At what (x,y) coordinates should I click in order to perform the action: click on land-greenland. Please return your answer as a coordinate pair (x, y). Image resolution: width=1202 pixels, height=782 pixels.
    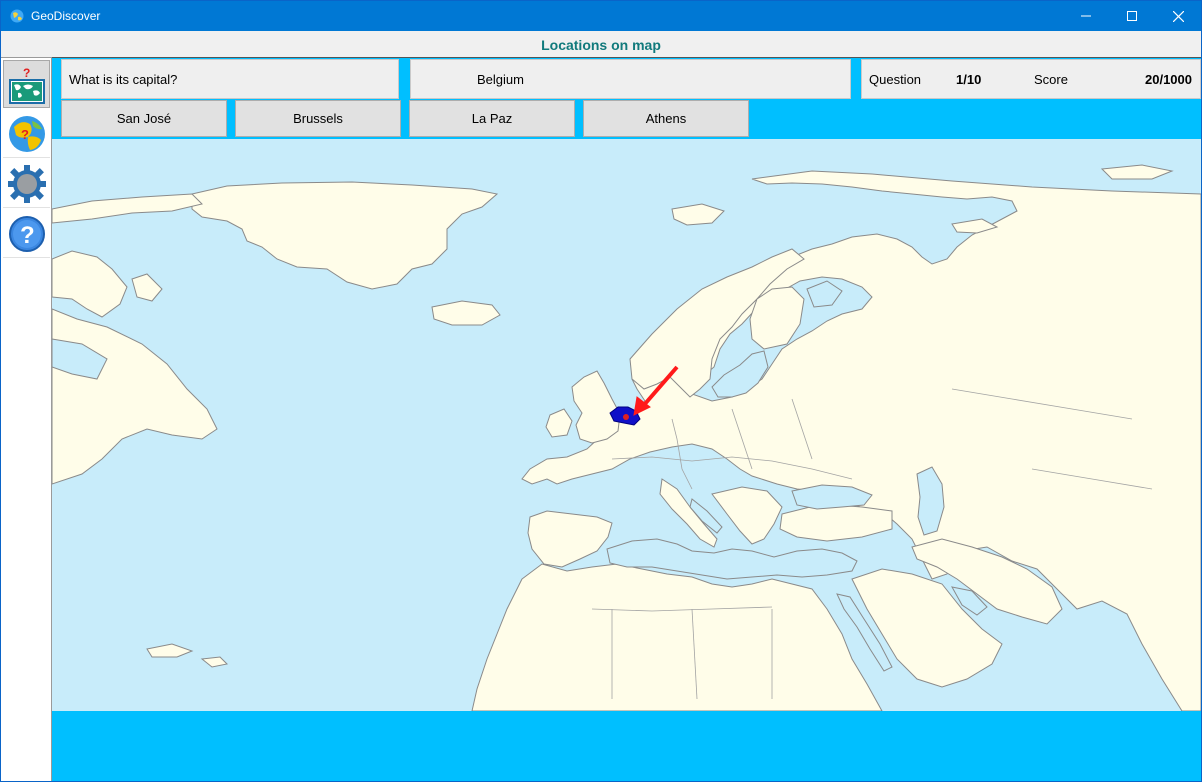
    Looking at the image, I should click on (345, 235).